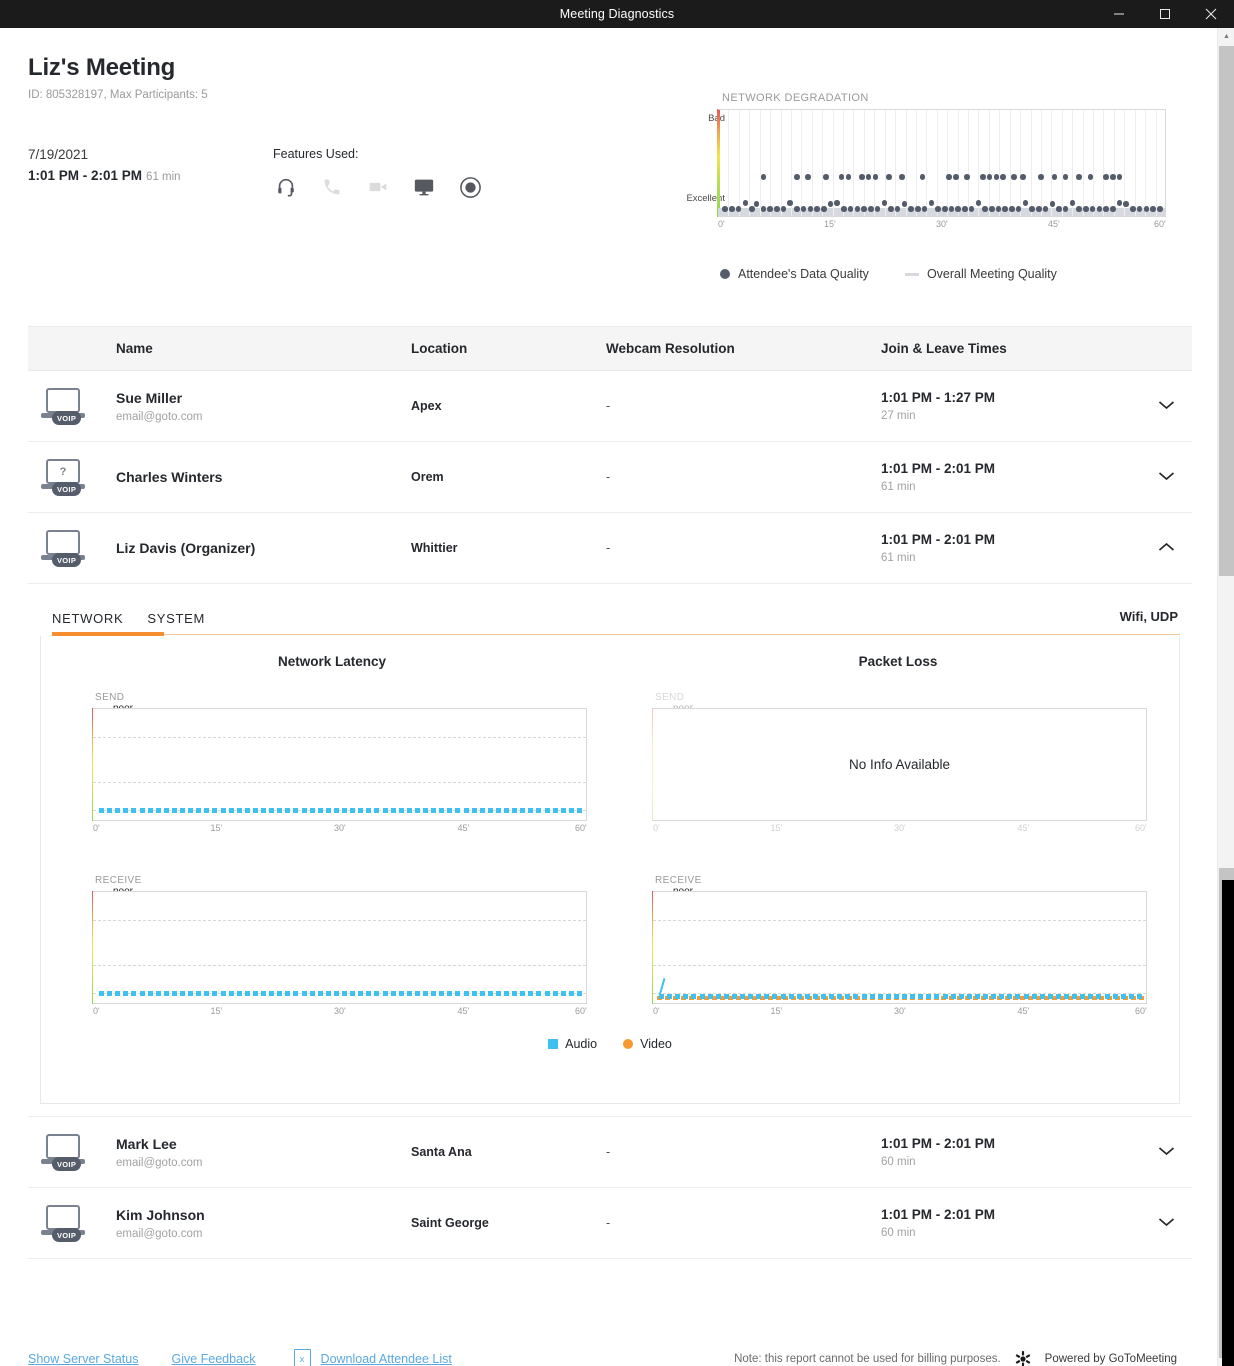  What do you see at coordinates (213, 1359) in the screenshot?
I see `give-feedback-link: Give Feedback` at bounding box center [213, 1359].